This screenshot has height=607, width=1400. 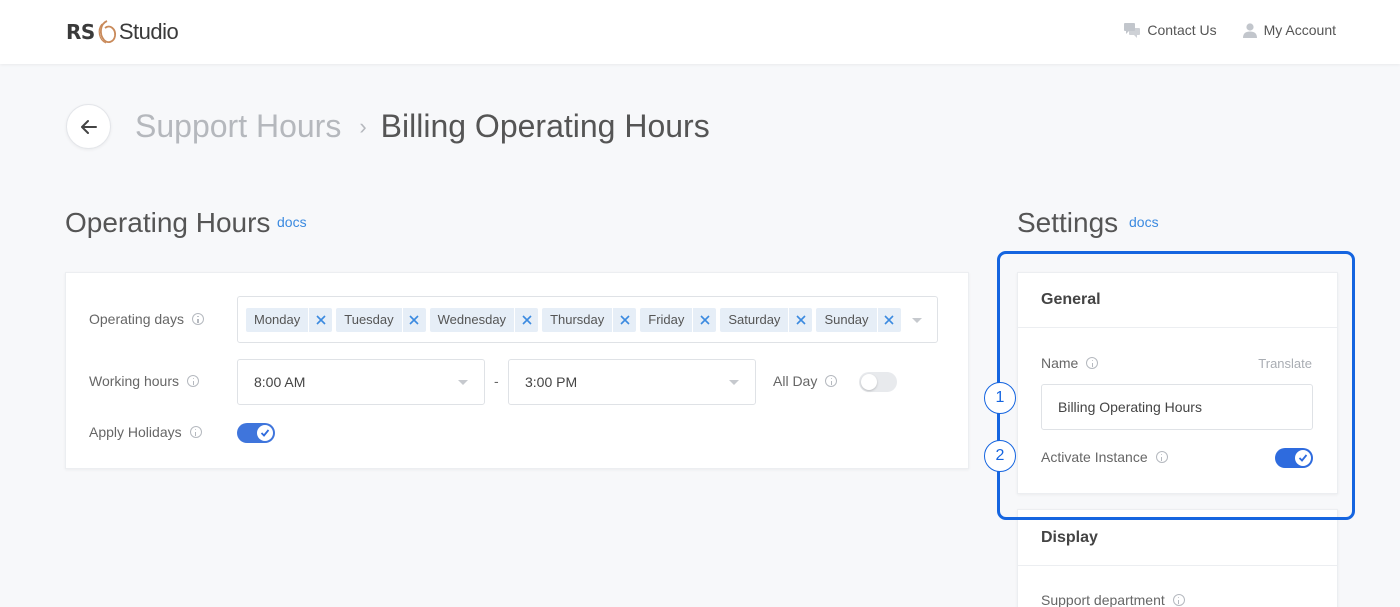 I want to click on day-tag: Tuesday, so click(x=381, y=319).